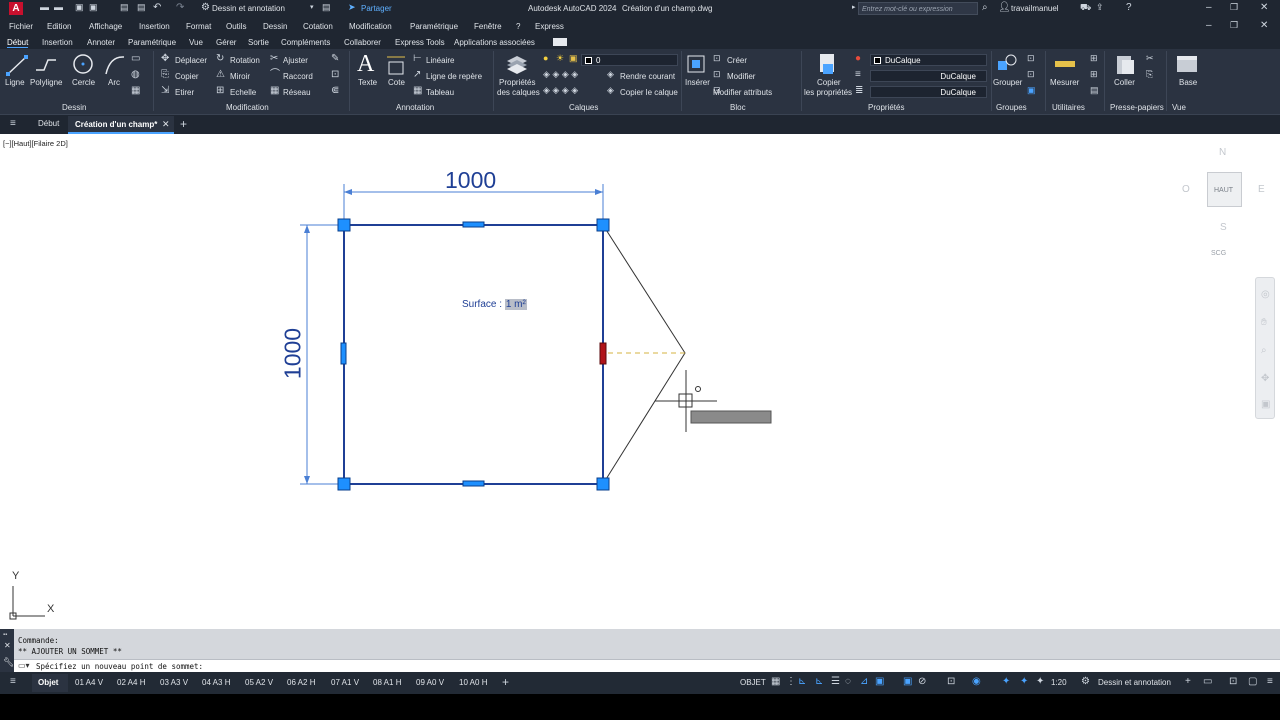  I want to click on menu-dessin: Dessin, so click(275, 26).